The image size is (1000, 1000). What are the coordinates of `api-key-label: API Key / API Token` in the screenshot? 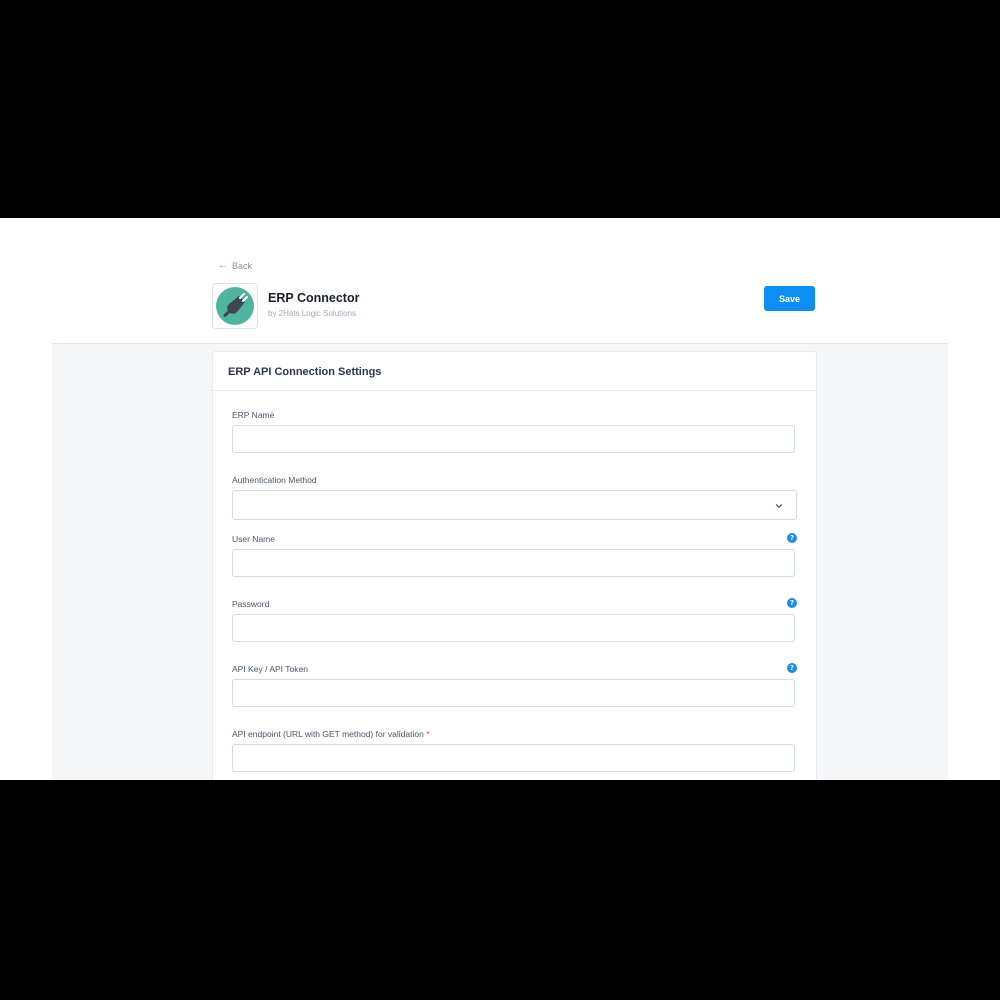 It's located at (270, 669).